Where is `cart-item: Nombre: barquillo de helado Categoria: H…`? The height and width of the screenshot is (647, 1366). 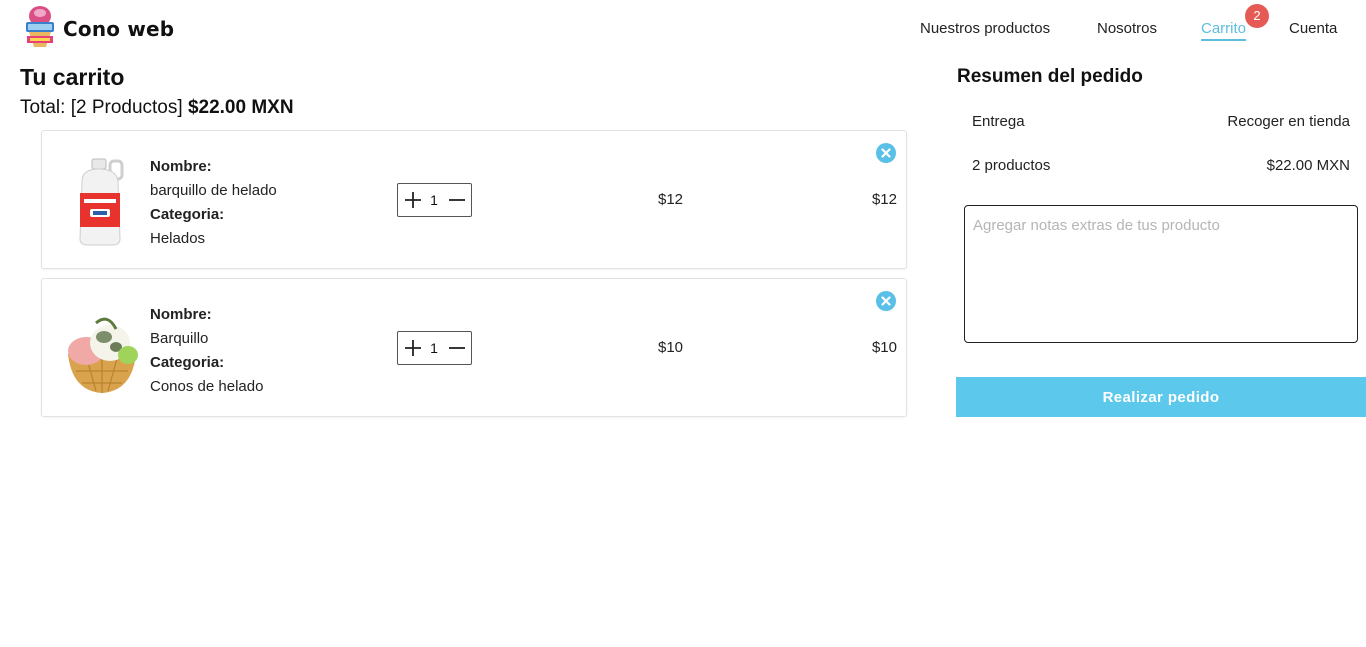 cart-item: Nombre: barquillo de helado Categoria: H… is located at coordinates (474, 199).